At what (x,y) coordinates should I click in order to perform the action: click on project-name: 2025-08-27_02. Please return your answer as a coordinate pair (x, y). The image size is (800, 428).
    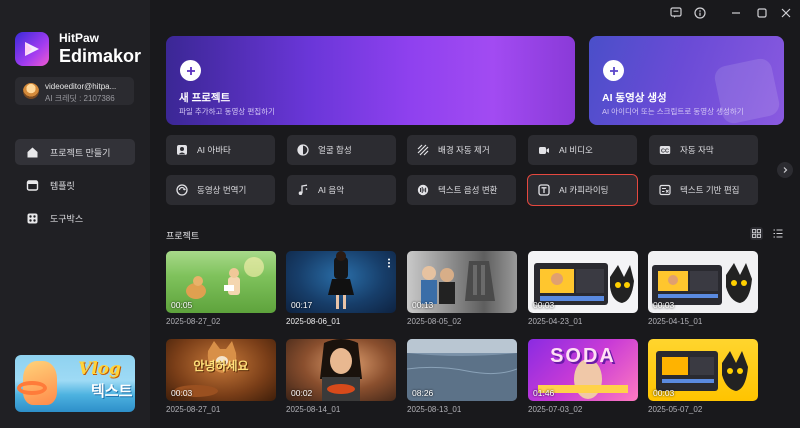
    Looking at the image, I should click on (193, 321).